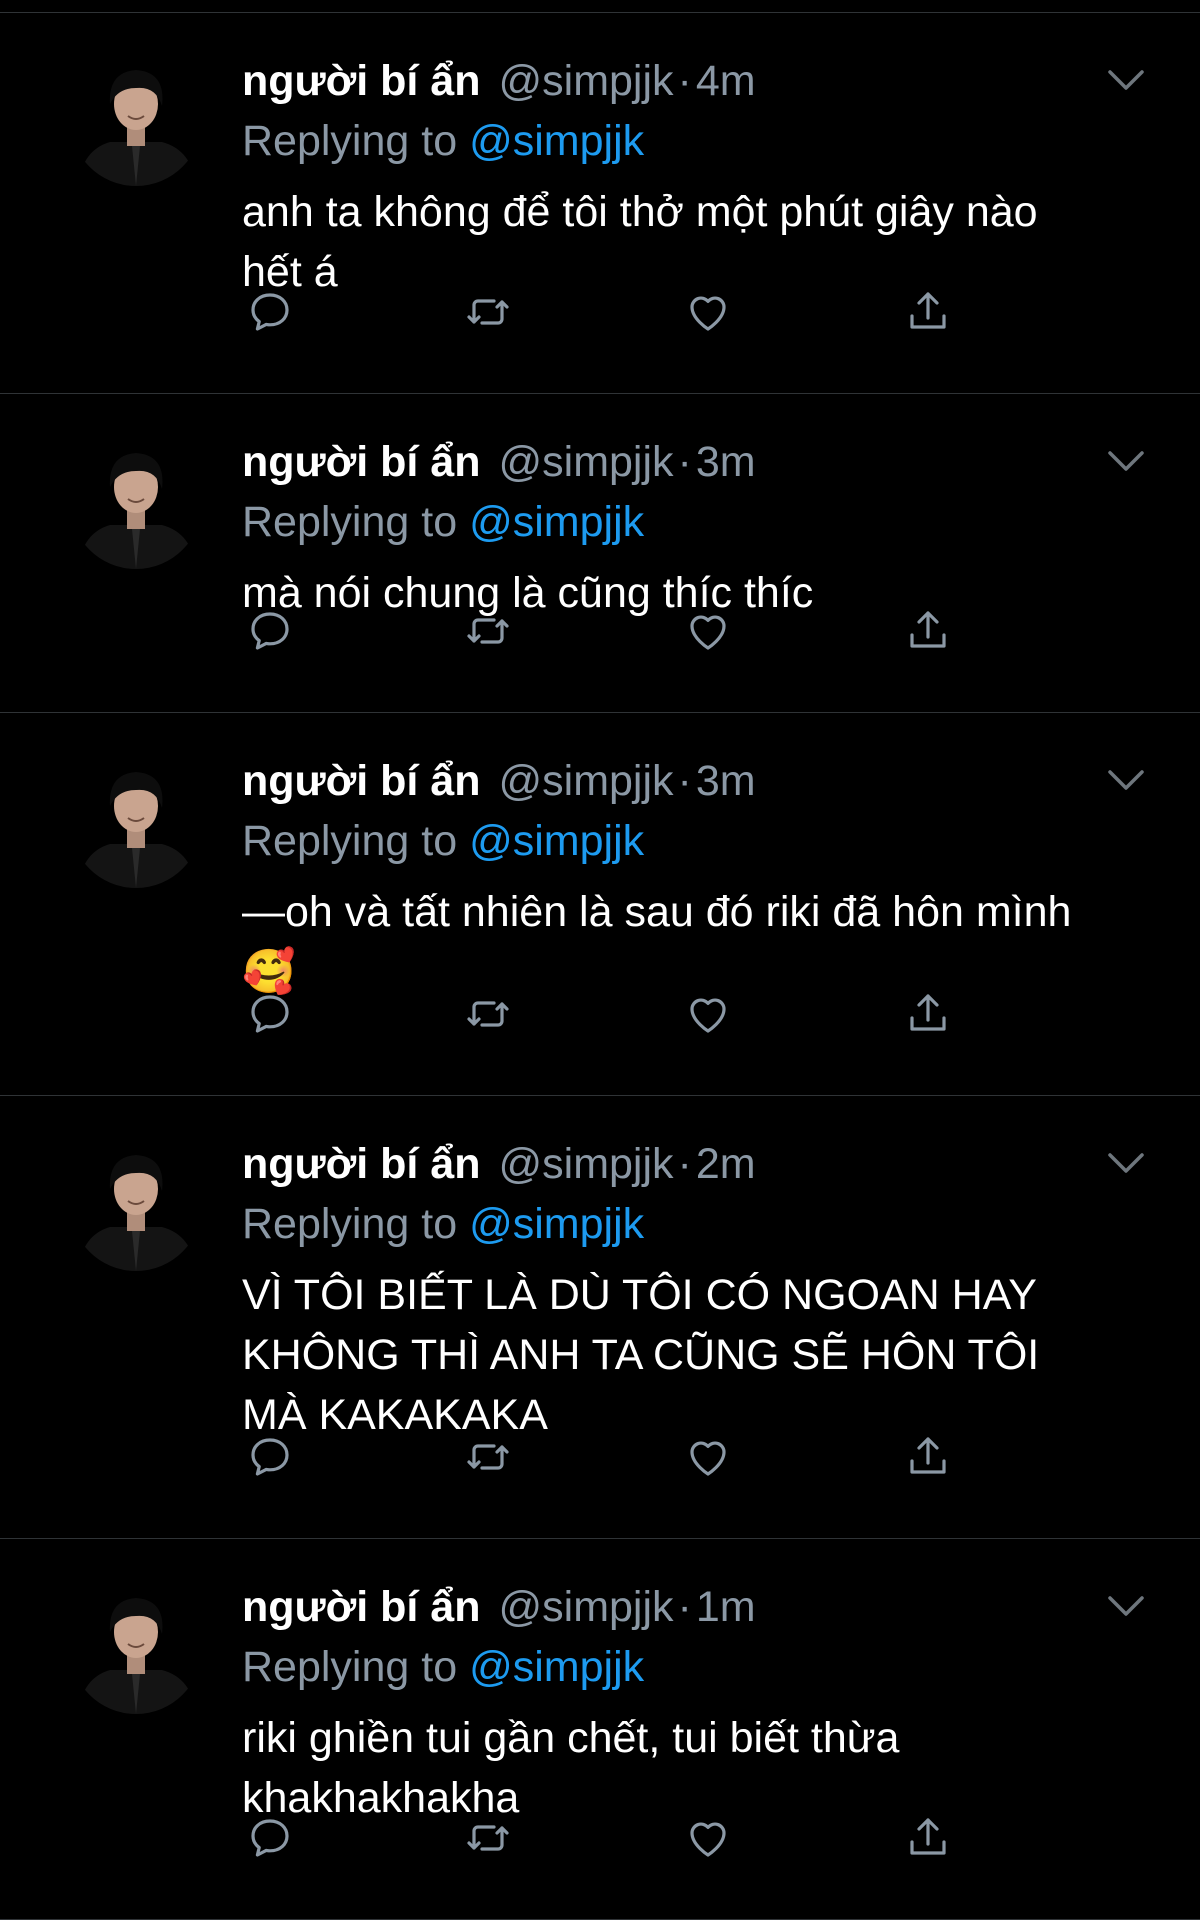 The width and height of the screenshot is (1200, 1920). What do you see at coordinates (571, 1738) in the screenshot?
I see `tweet-text-line: riki ghiền tui gần chết, tui biết thừa` at bounding box center [571, 1738].